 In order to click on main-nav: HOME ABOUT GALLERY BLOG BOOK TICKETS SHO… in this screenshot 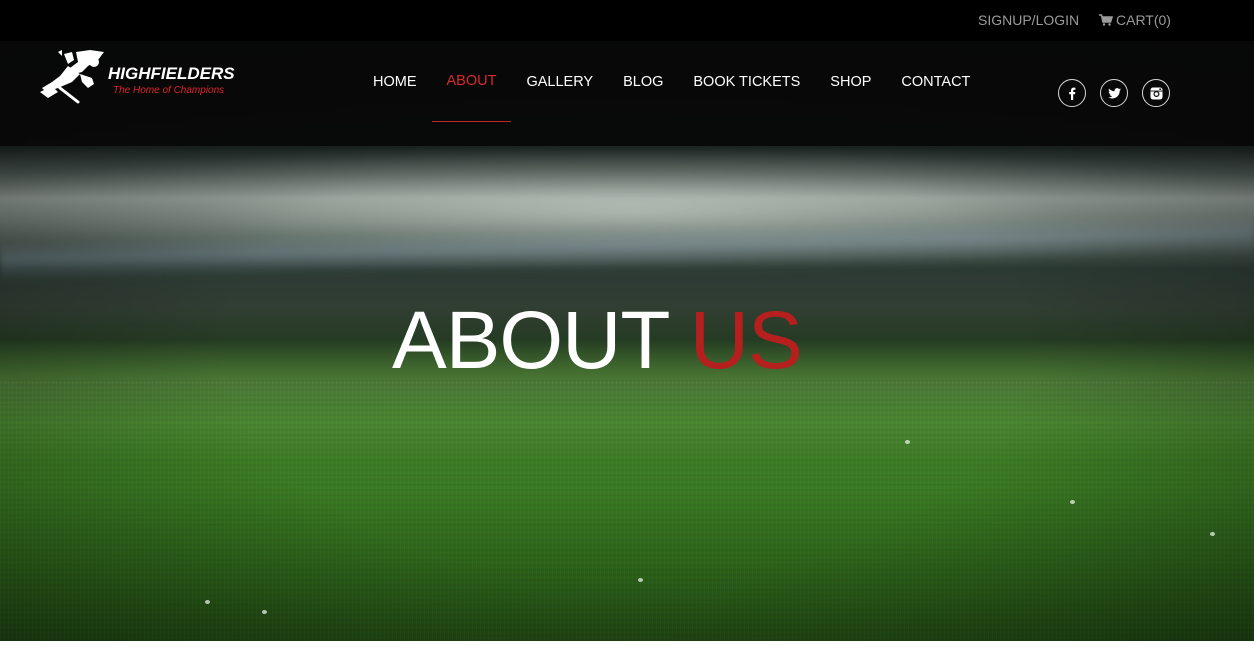, I will do `click(671, 81)`.